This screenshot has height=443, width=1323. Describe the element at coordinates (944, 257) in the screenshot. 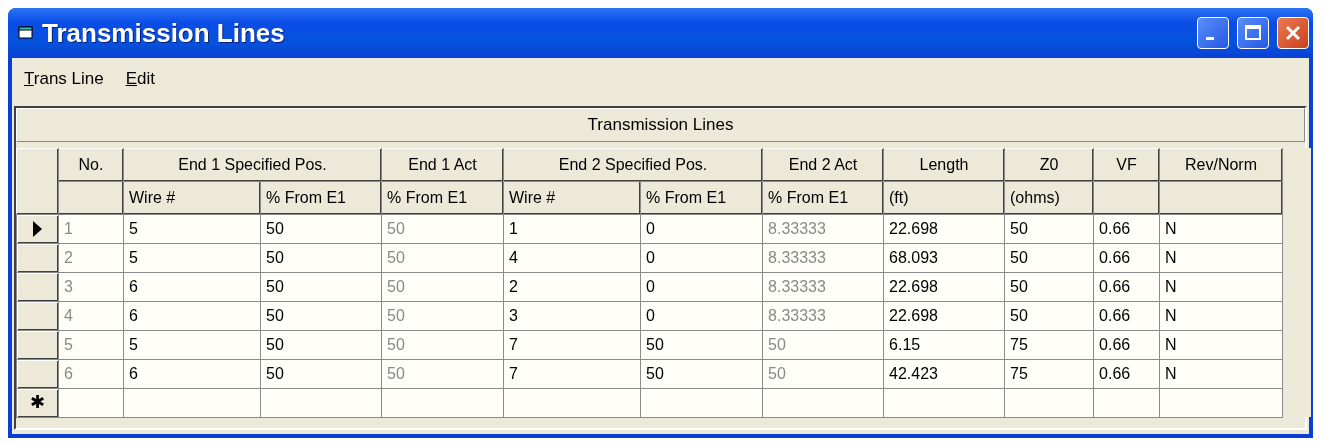

I see `table-cell: 68.093` at that location.